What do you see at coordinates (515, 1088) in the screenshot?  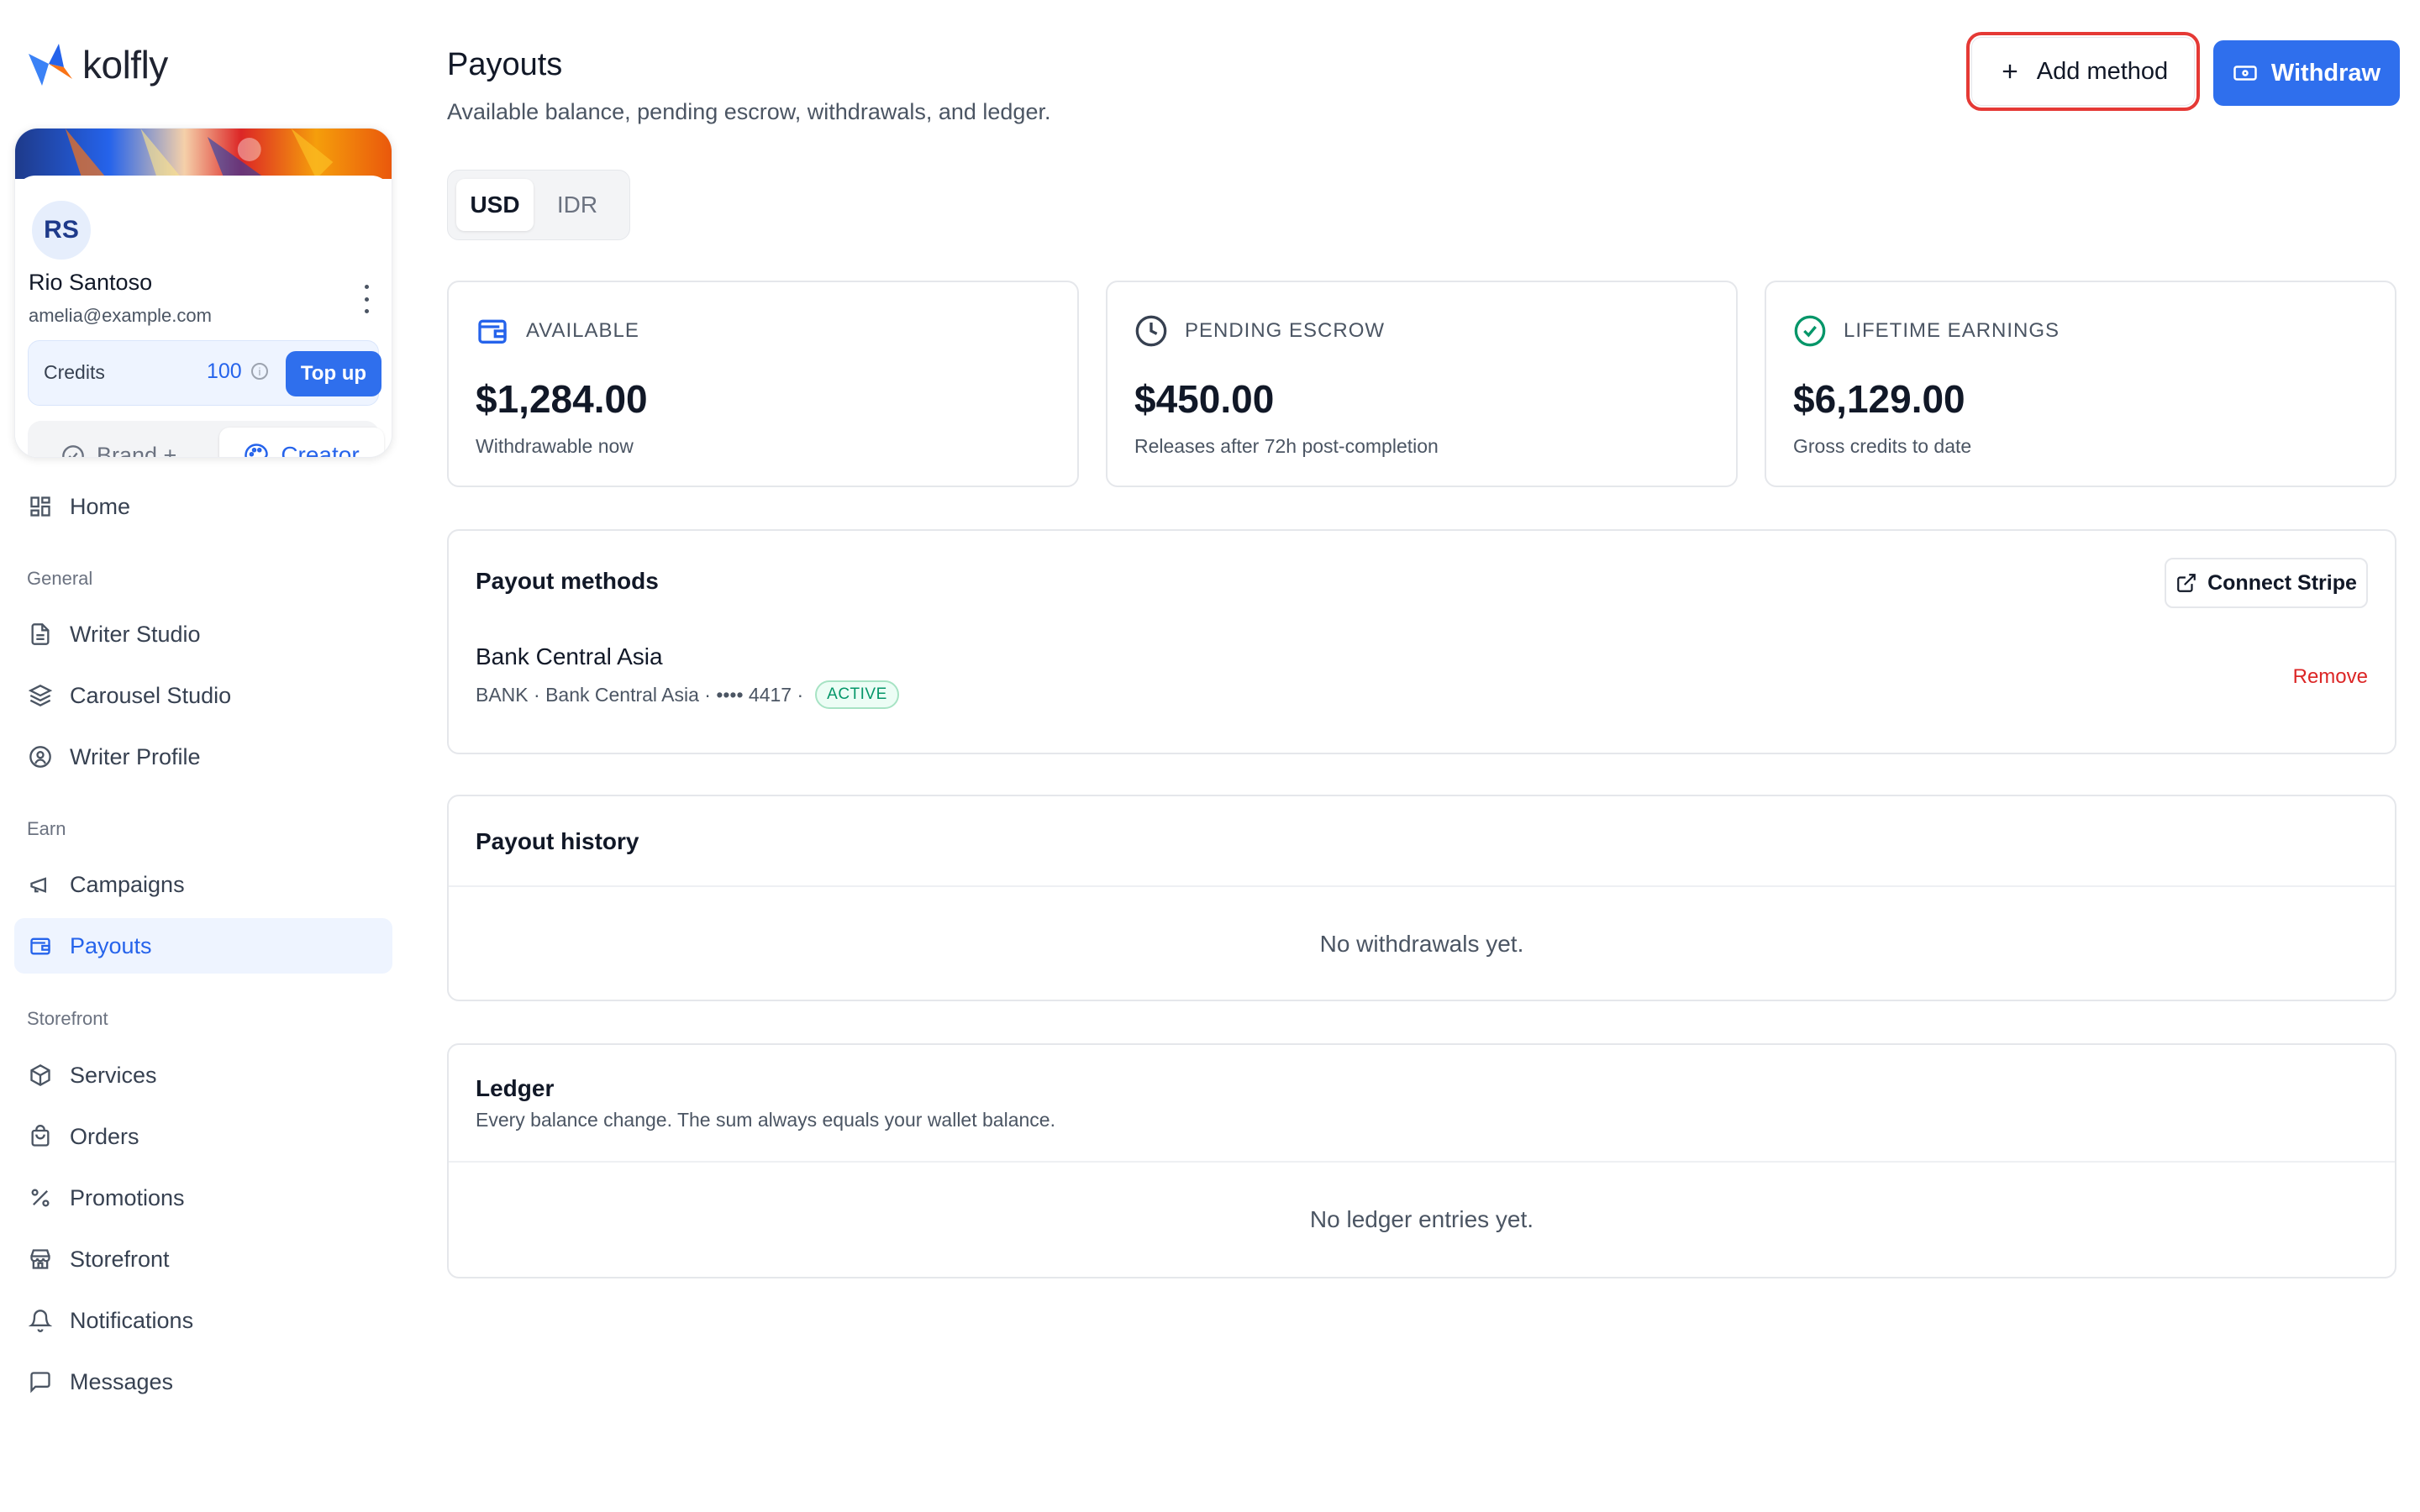 I see `ledger-title: Ledger` at bounding box center [515, 1088].